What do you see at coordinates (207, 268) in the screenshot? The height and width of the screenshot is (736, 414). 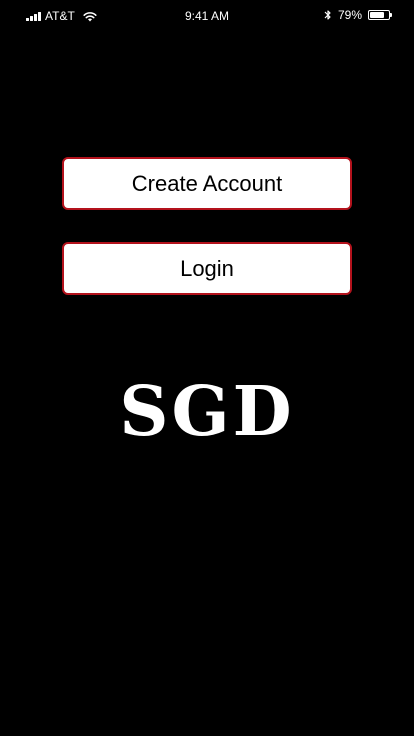 I see `login-button: Login` at bounding box center [207, 268].